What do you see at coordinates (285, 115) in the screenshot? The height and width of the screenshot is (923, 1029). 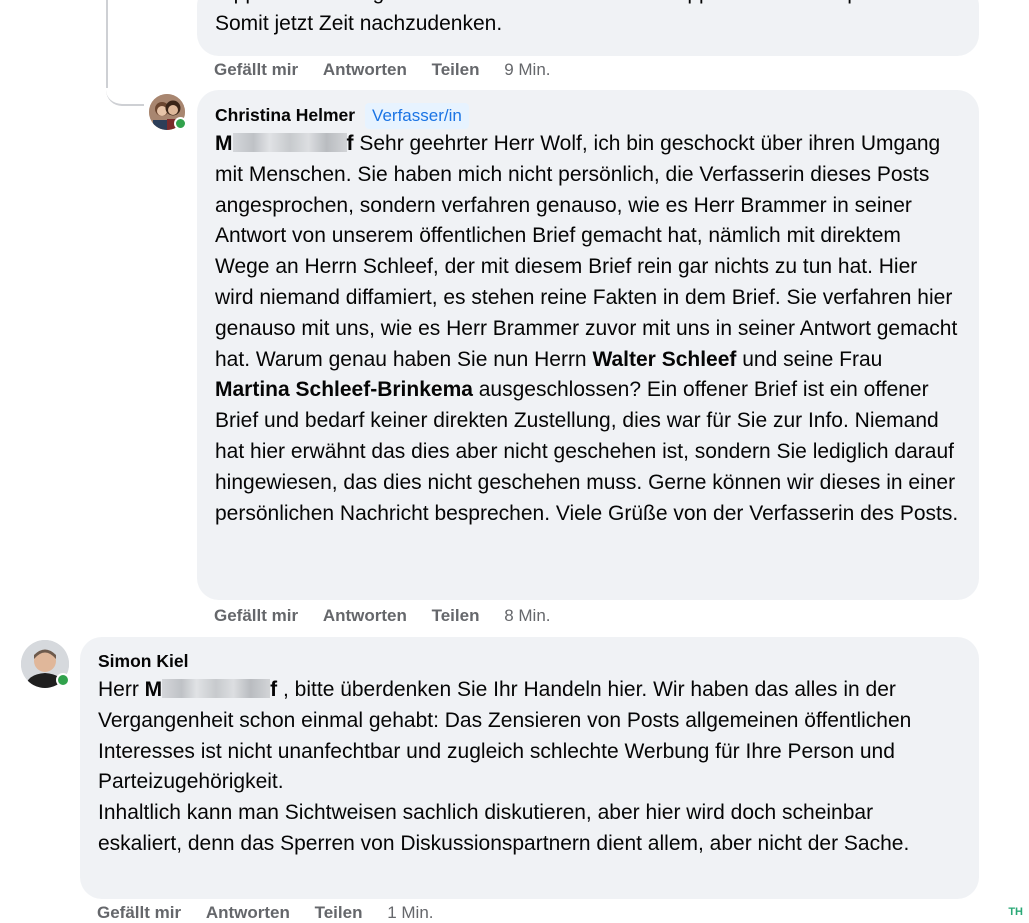 I see `comment-author: Christina Helmer` at bounding box center [285, 115].